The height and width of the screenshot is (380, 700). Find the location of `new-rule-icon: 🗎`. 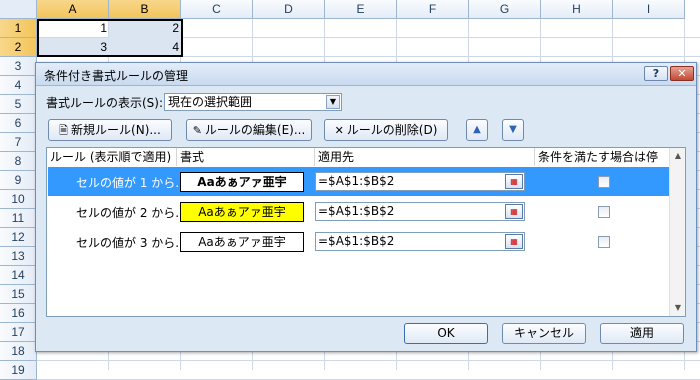

new-rule-icon: 🗎 is located at coordinates (64, 130).